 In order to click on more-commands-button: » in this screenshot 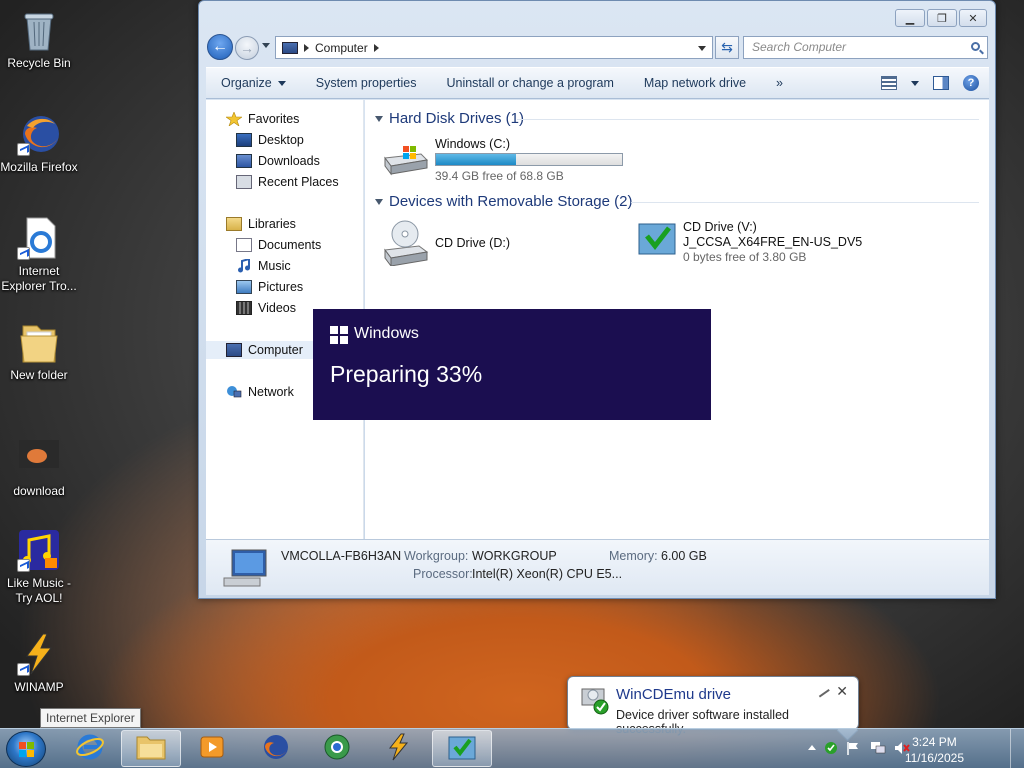, I will do `click(779, 83)`.